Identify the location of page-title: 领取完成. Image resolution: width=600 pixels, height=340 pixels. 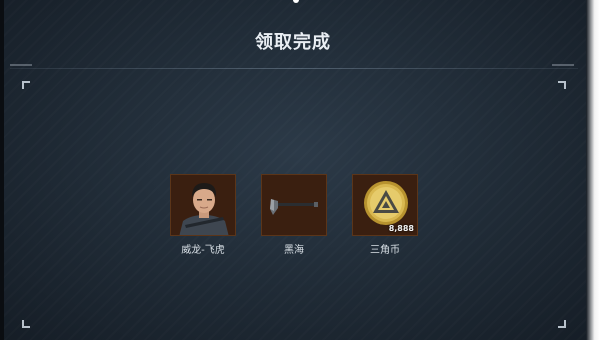
(293, 42).